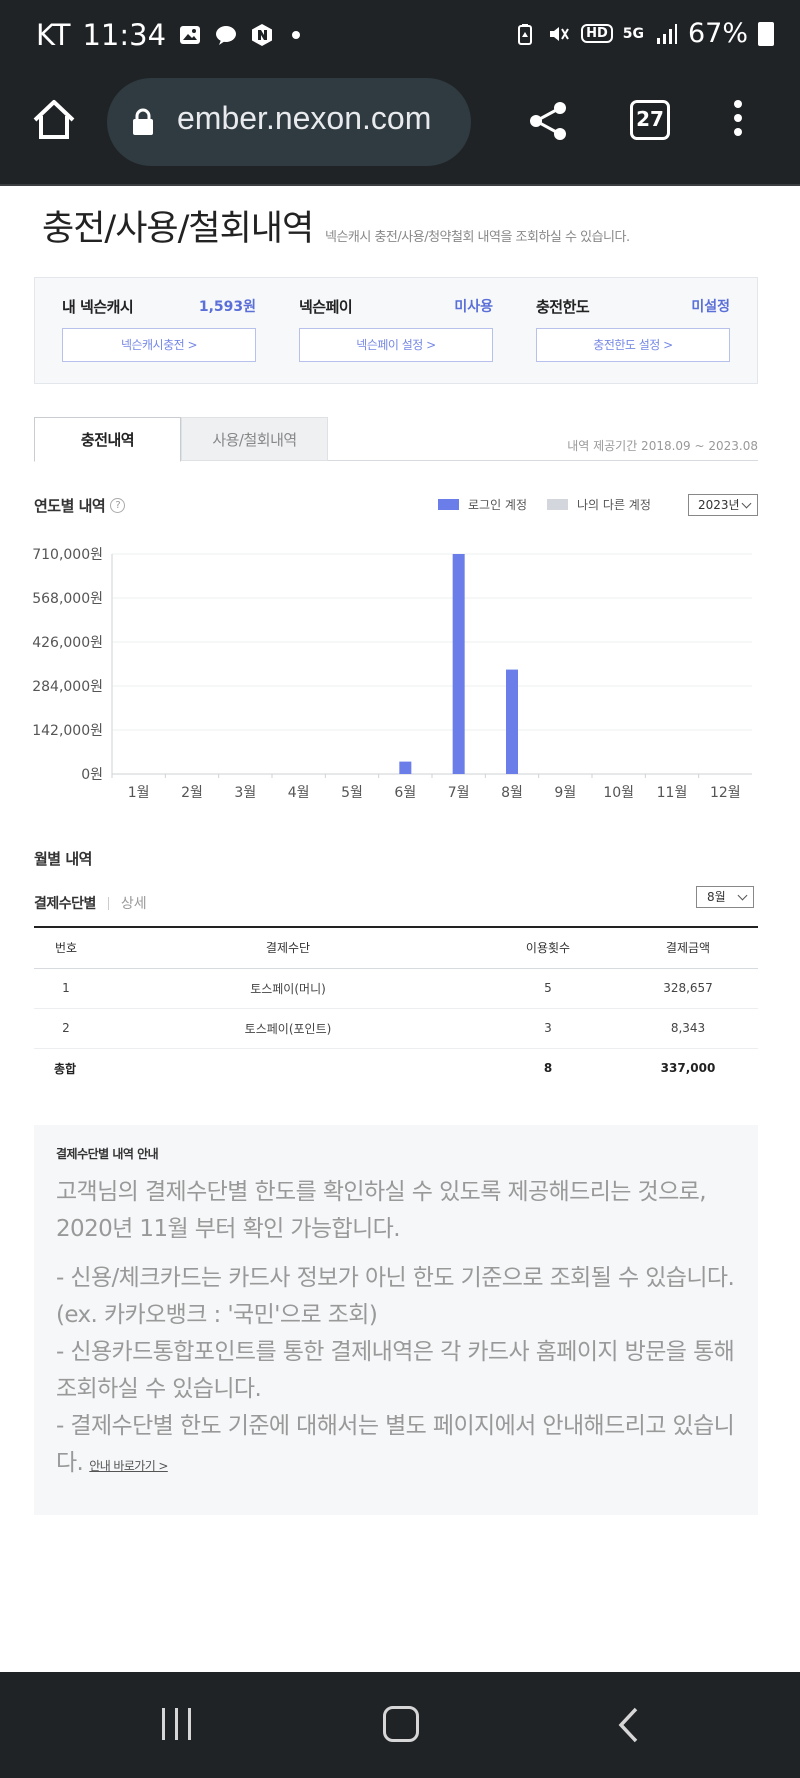 The width and height of the screenshot is (800, 1778). What do you see at coordinates (633, 345) in the screenshot?
I see `charge-limit-settings-button: 충전한도 설정 >` at bounding box center [633, 345].